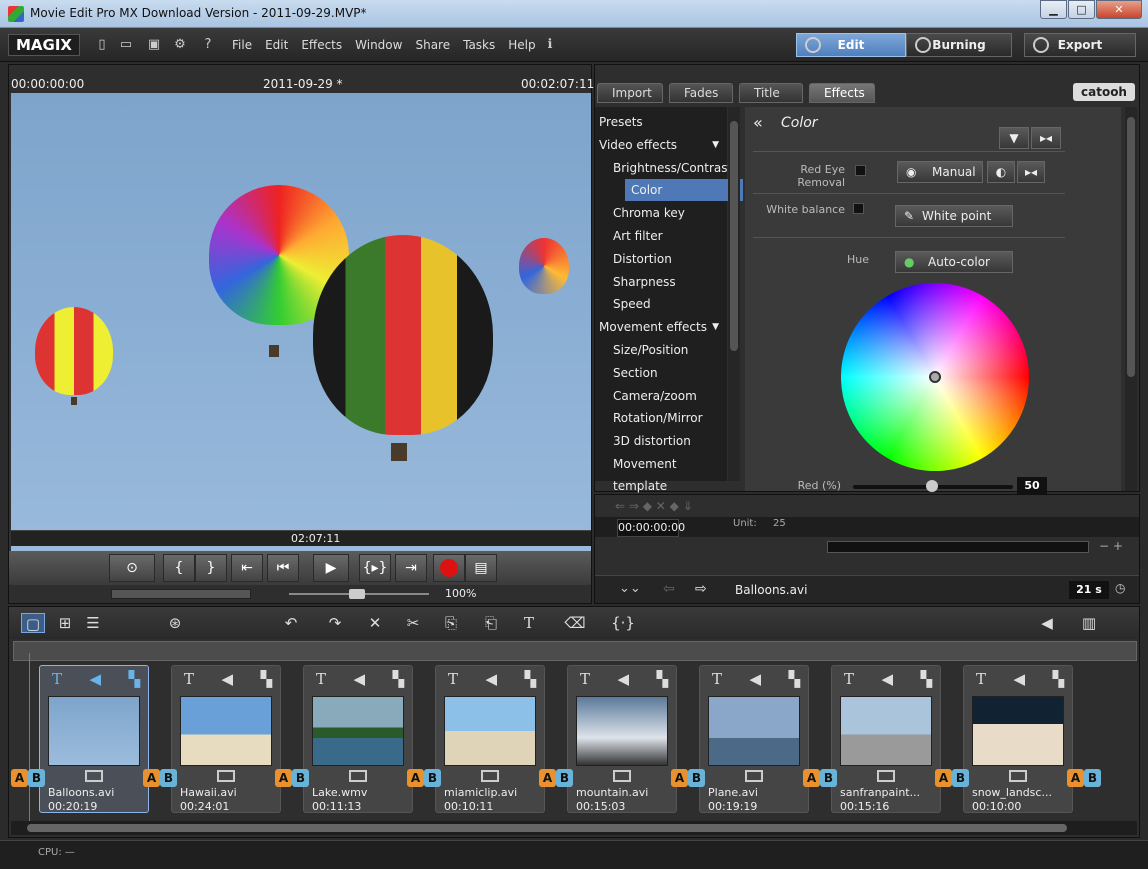 Image resolution: width=1148 pixels, height=869 pixels. I want to click on effect-list-item: Chroma key, so click(661, 213).